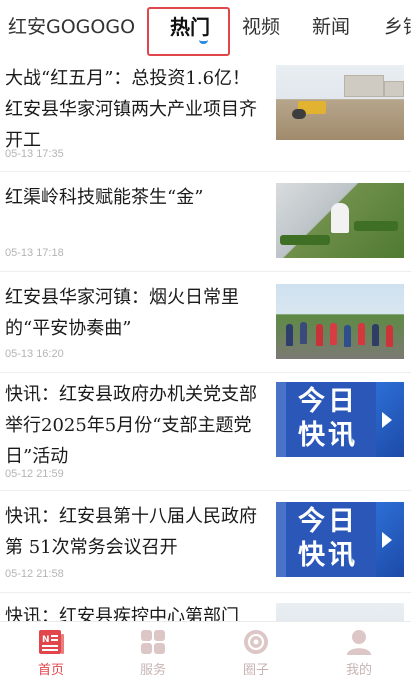  Describe the element at coordinates (46, 640) in the screenshot. I see `svg-text: N` at that location.